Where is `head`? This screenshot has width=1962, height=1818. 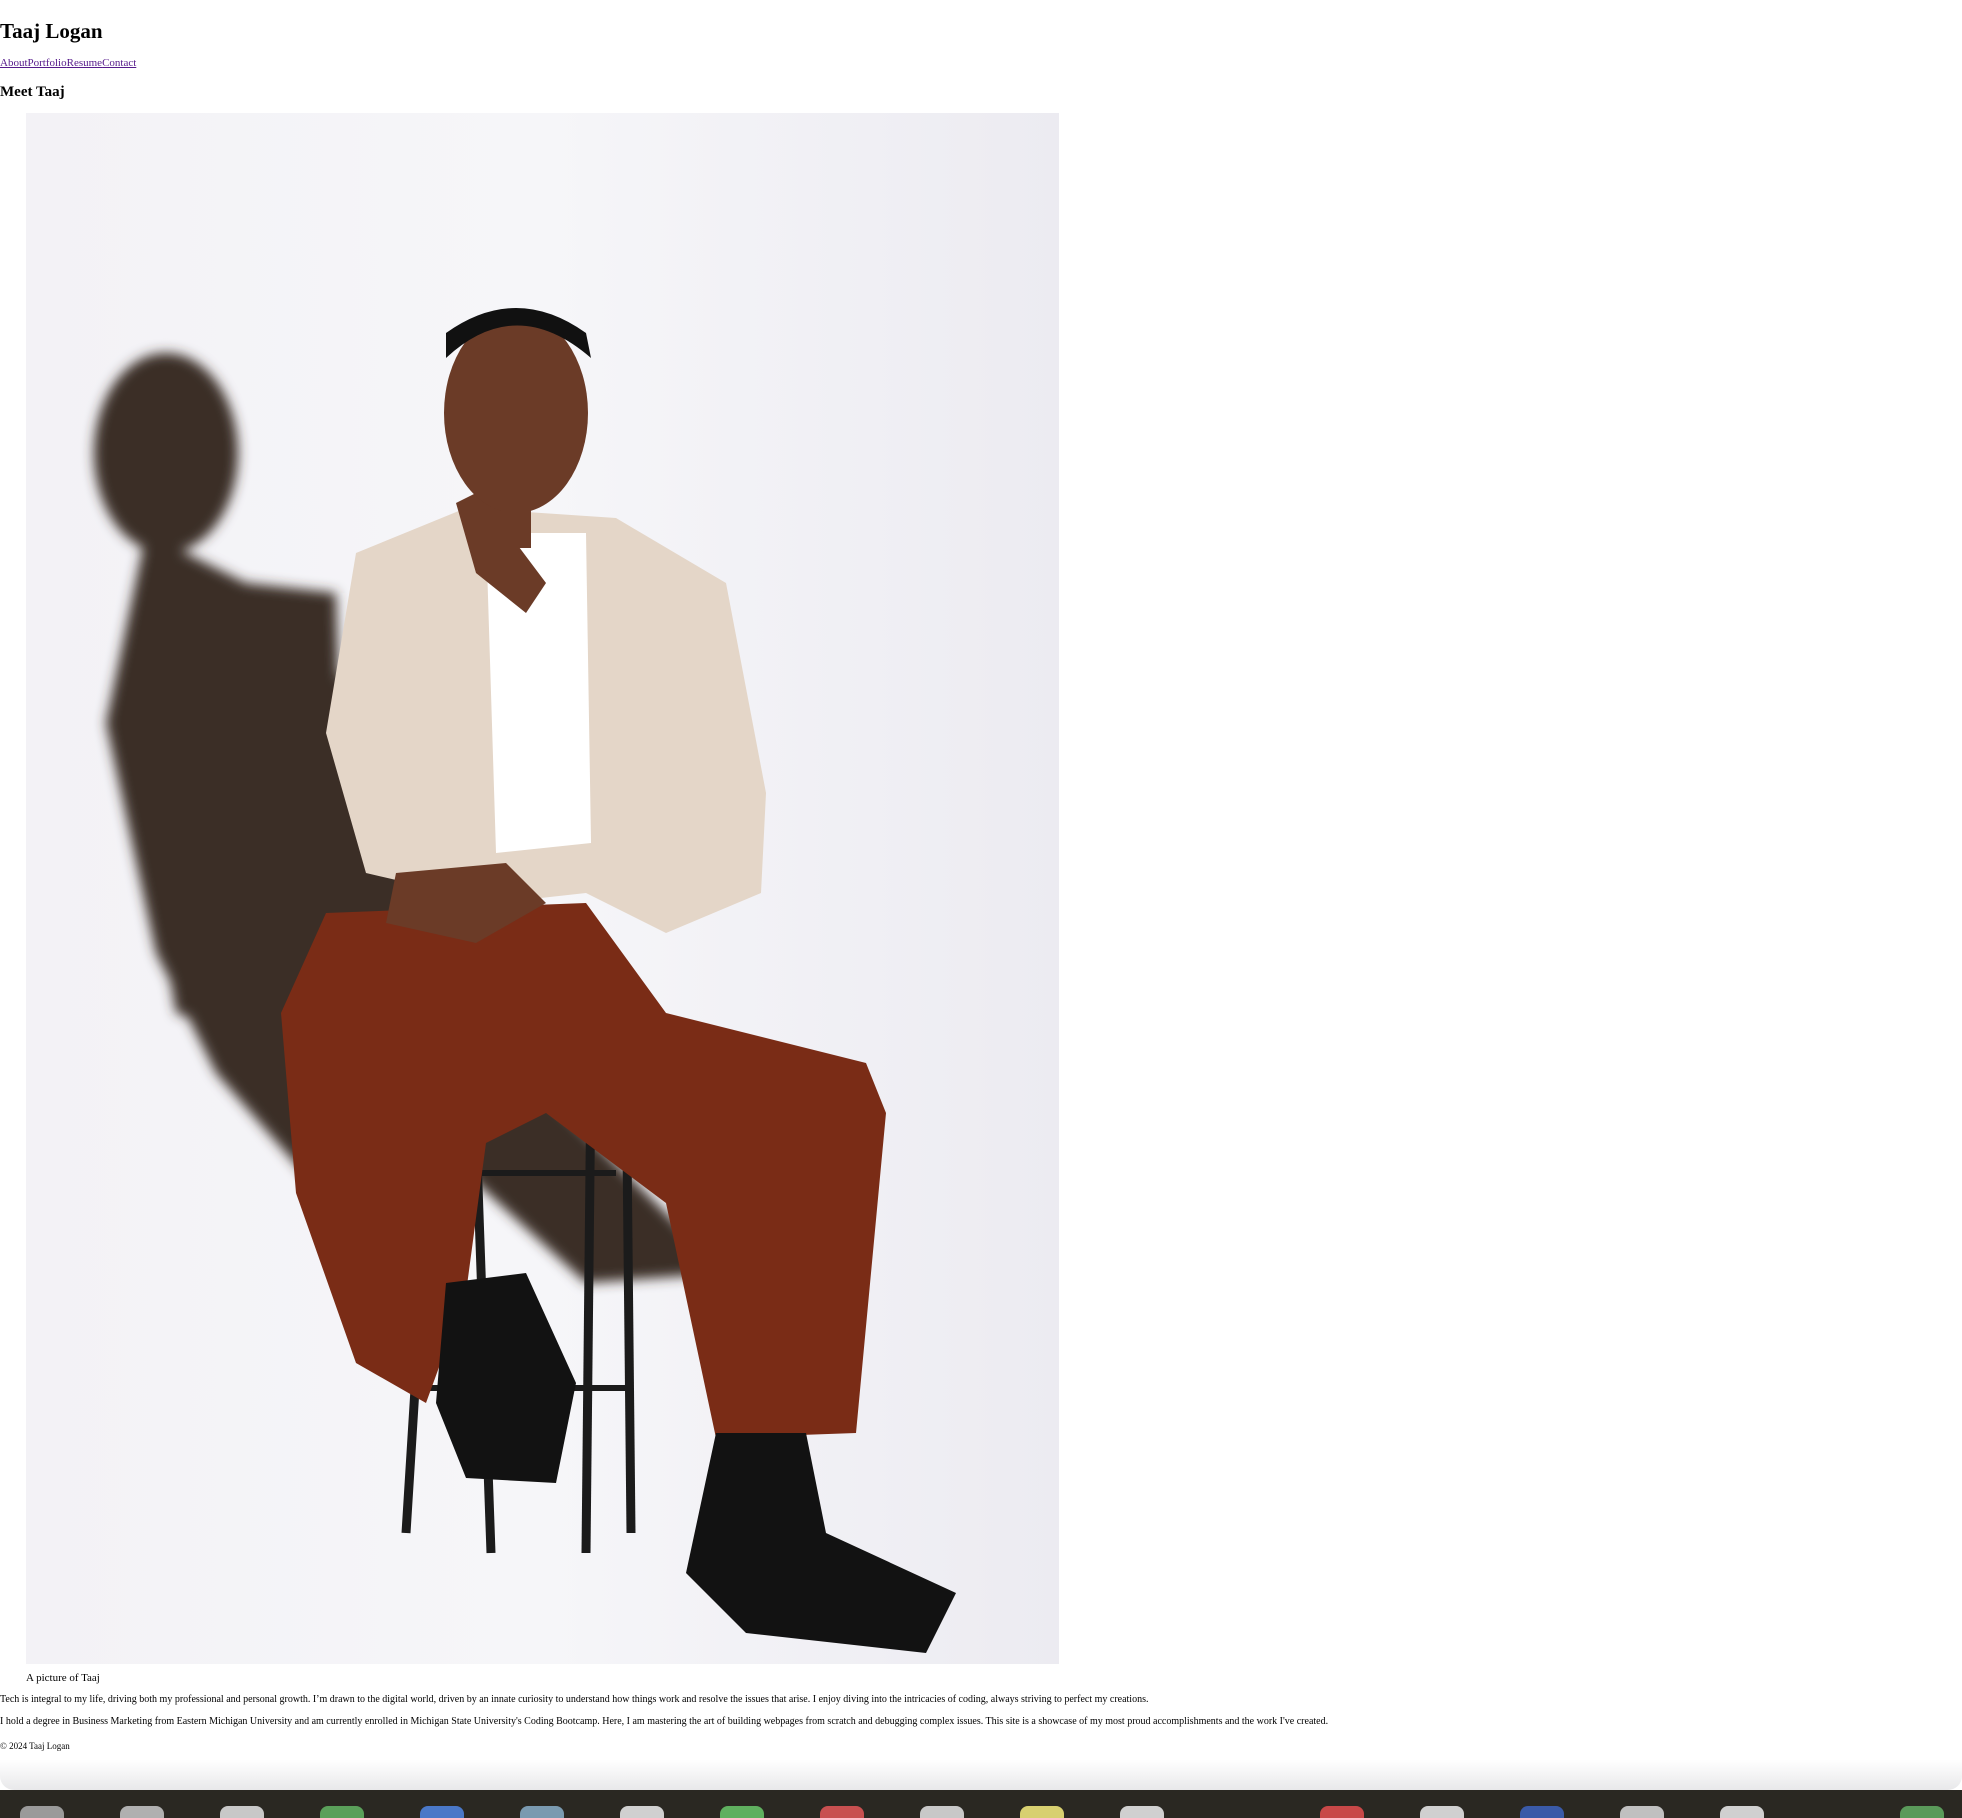 head is located at coordinates (516, 413).